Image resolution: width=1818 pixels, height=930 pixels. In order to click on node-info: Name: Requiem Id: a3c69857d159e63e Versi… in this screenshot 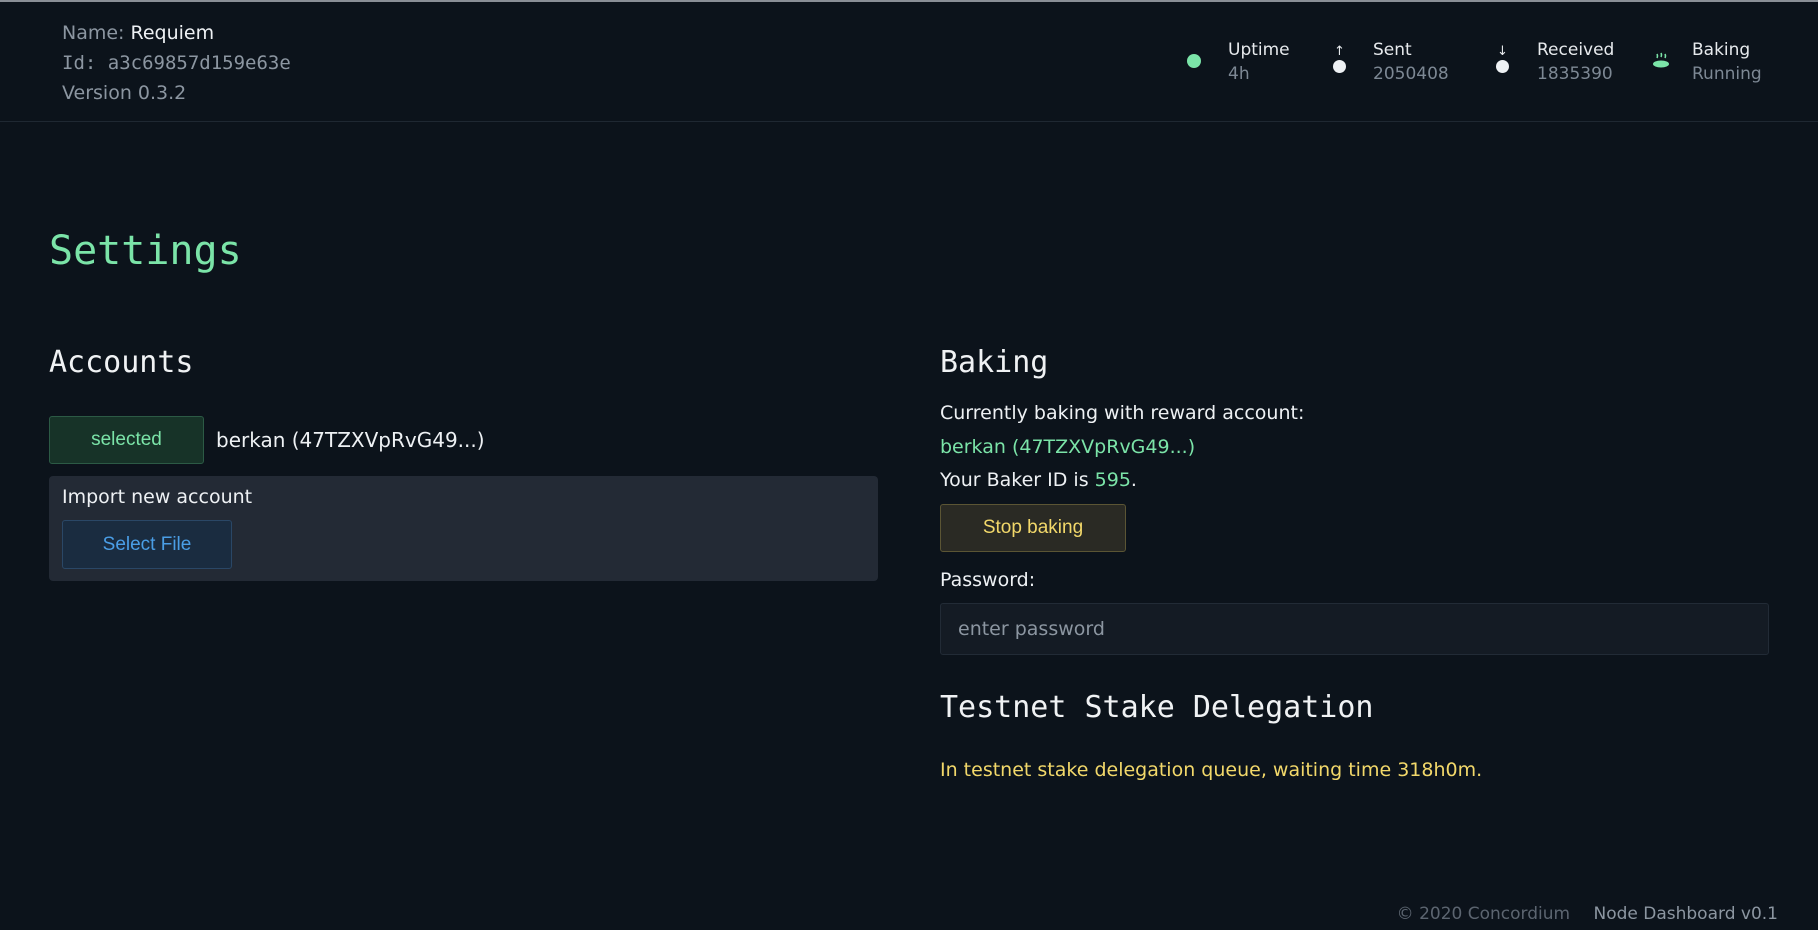, I will do `click(176, 63)`.